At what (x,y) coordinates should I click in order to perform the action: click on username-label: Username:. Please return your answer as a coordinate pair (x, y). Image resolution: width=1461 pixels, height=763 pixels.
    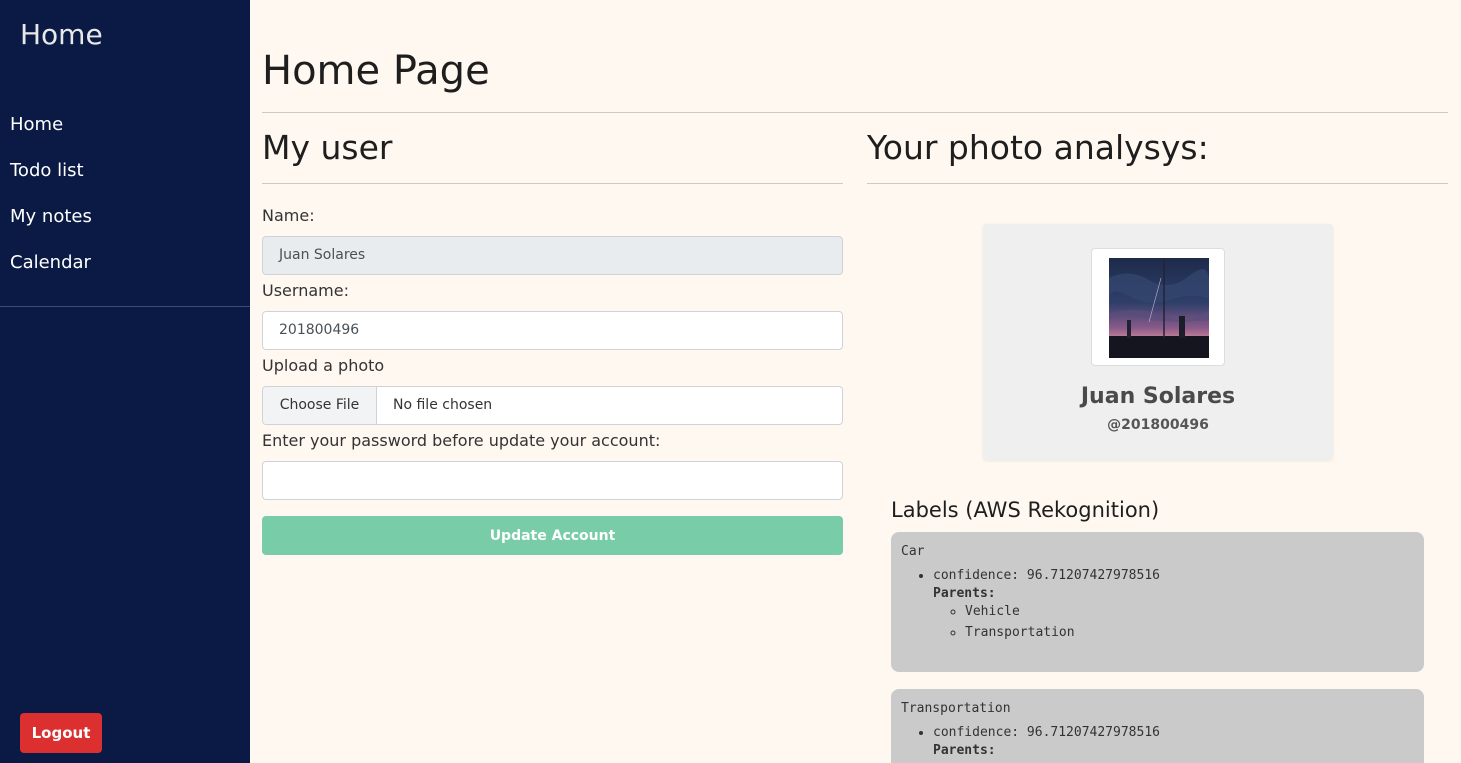
    Looking at the image, I should click on (305, 290).